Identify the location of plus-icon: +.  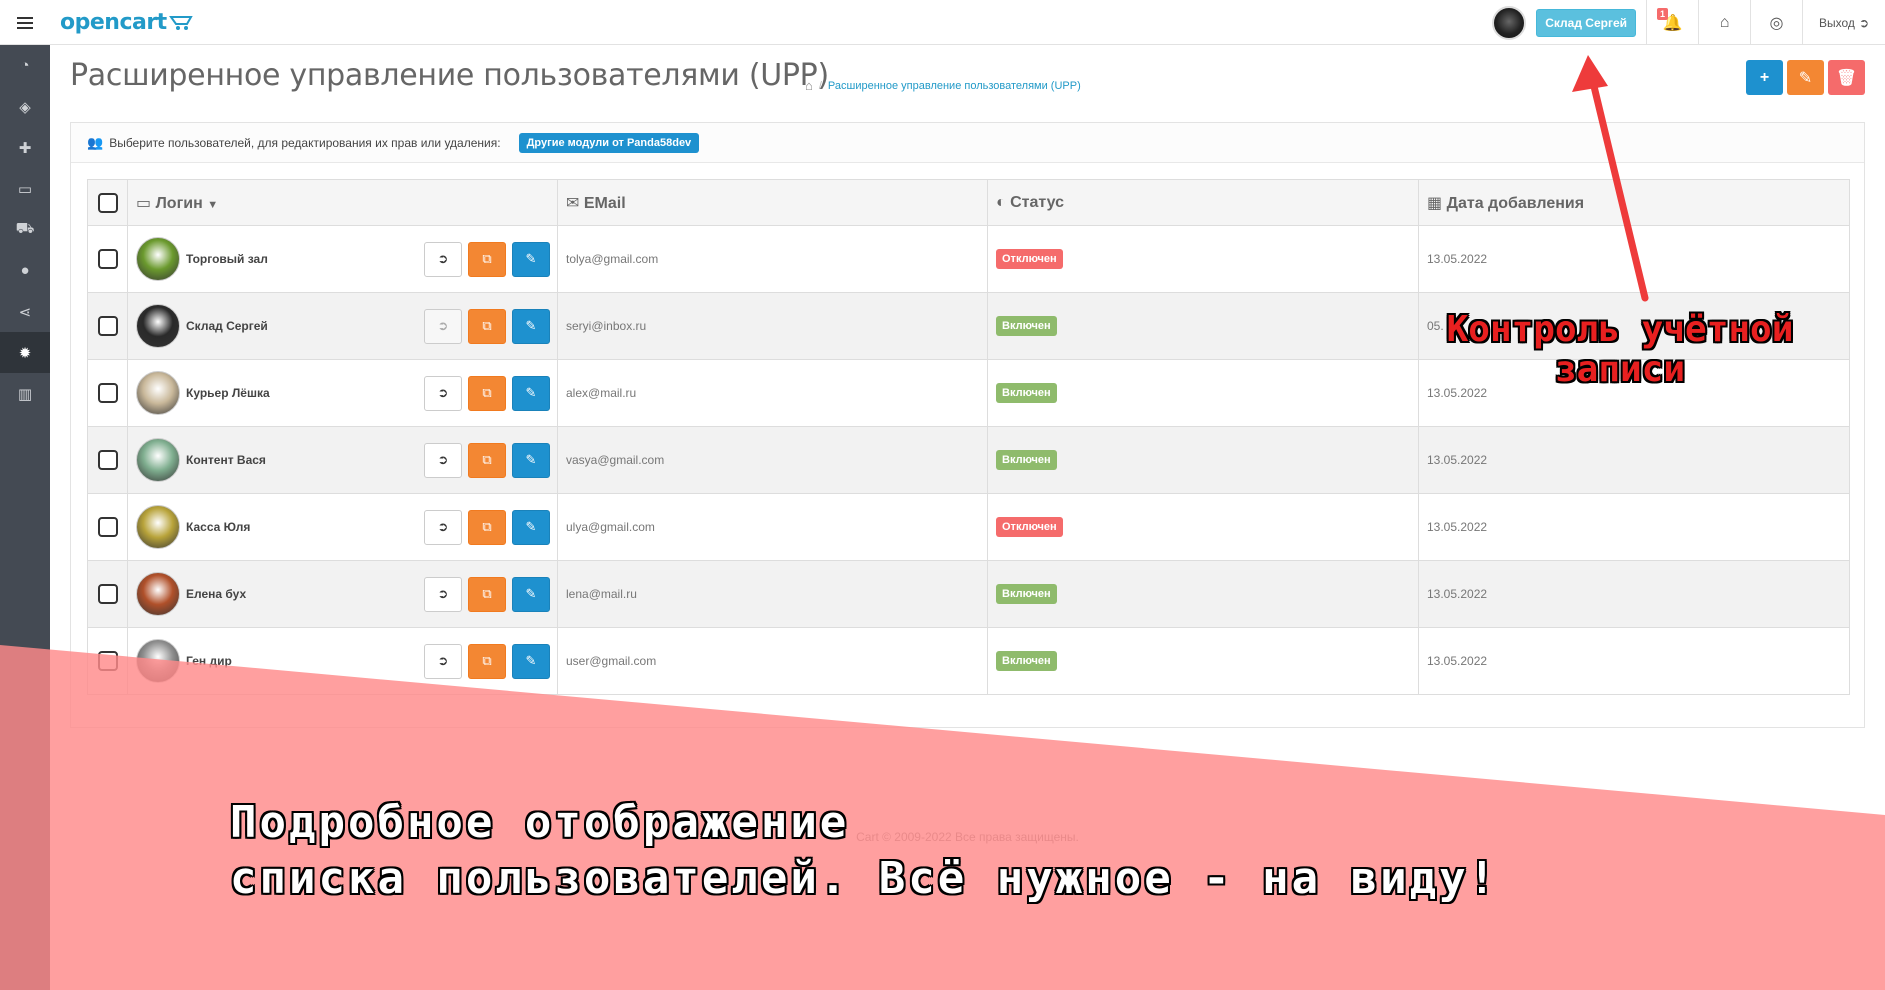
(1764, 77).